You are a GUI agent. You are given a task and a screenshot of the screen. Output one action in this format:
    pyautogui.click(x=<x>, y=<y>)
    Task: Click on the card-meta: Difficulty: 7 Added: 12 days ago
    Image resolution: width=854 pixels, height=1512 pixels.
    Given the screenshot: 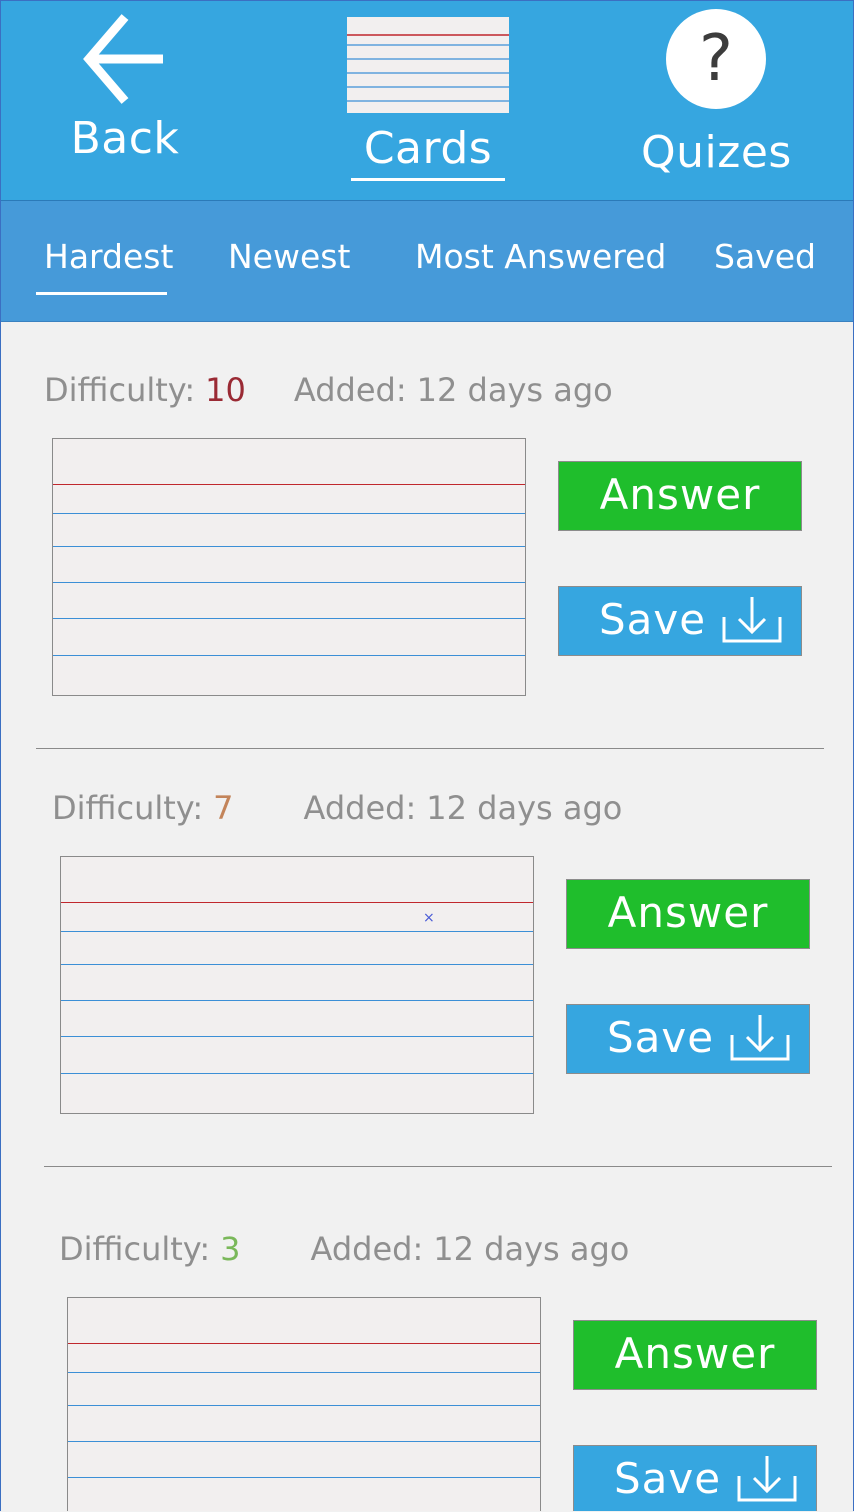 What is the action you would take?
    pyautogui.click(x=337, y=808)
    